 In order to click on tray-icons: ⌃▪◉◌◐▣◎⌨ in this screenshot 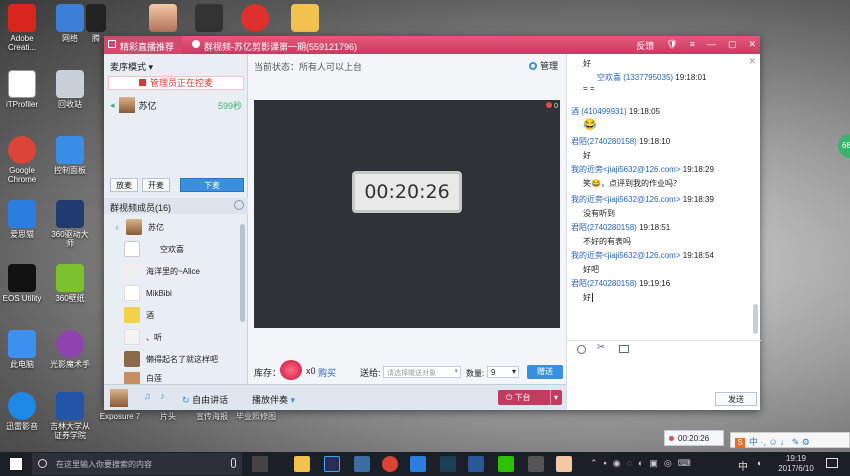, I will do `click(643, 463)`.